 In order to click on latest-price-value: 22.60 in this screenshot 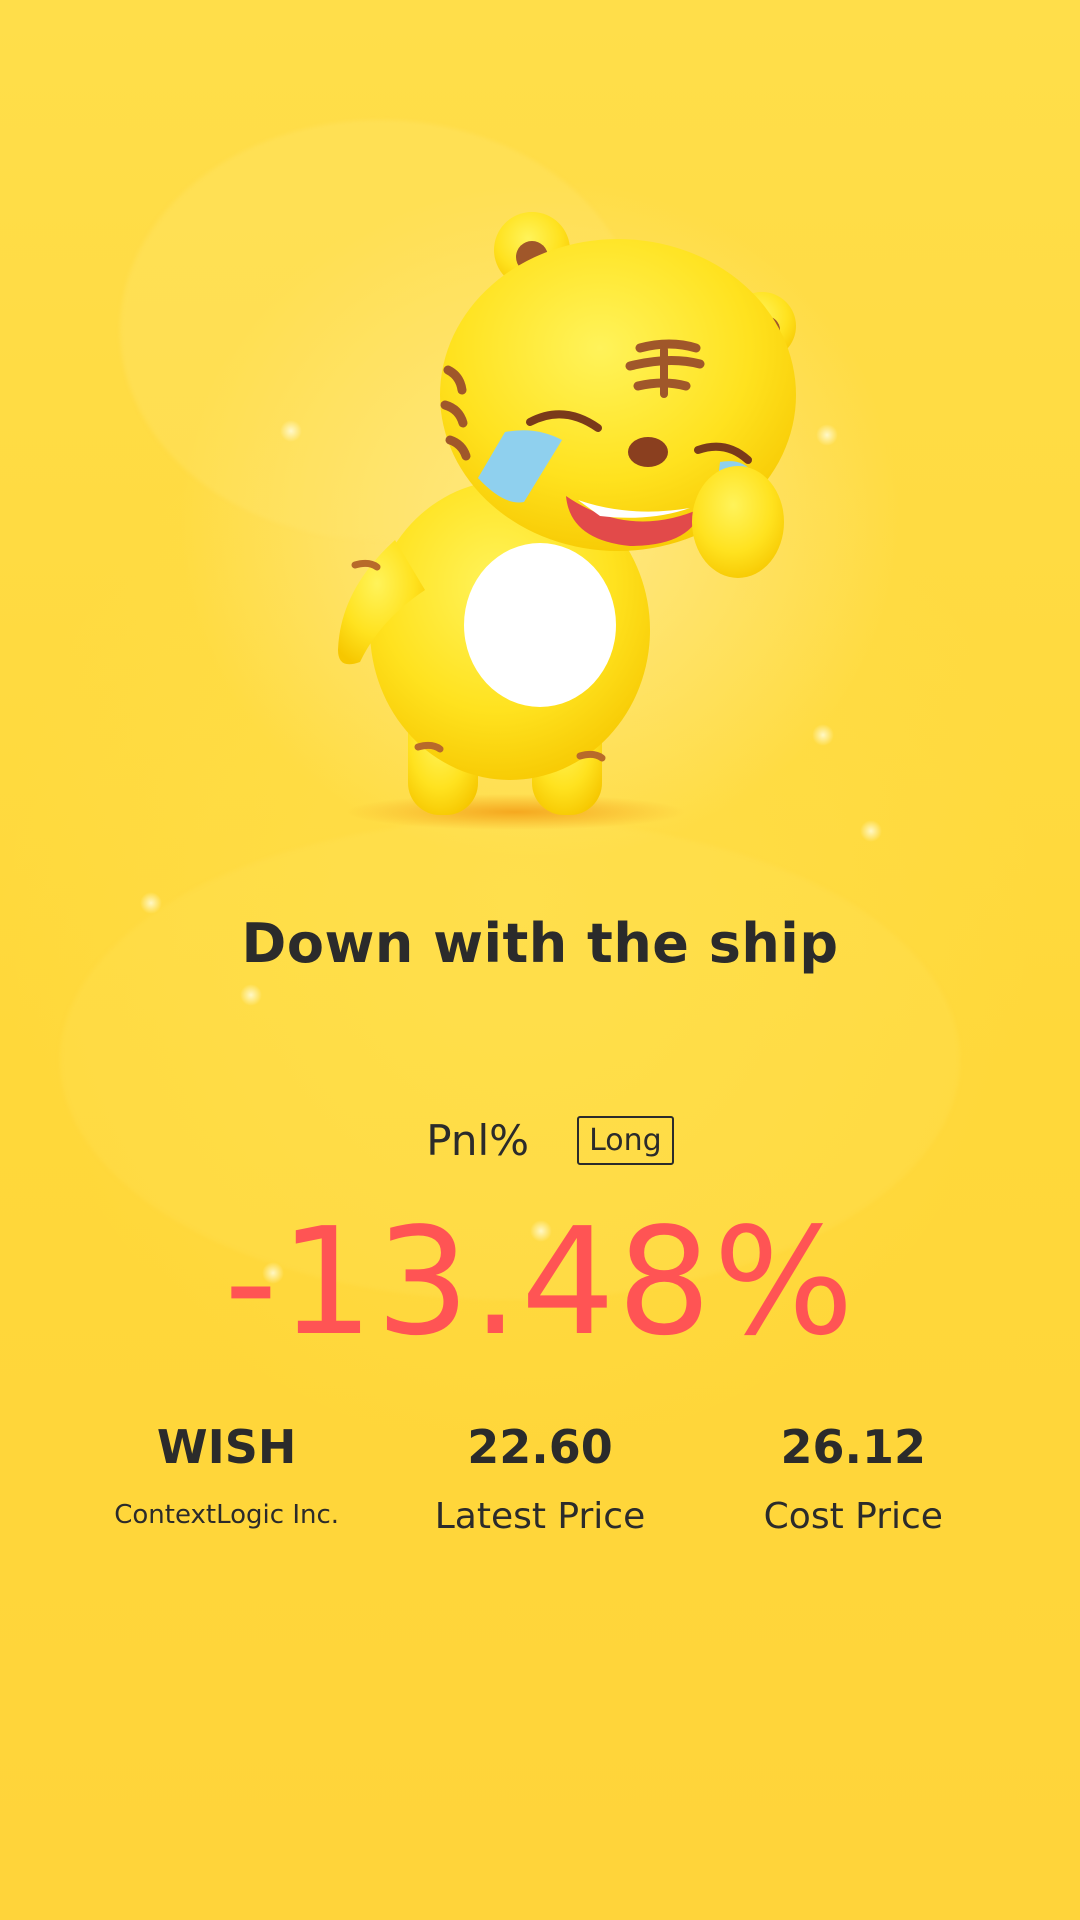, I will do `click(540, 1447)`.